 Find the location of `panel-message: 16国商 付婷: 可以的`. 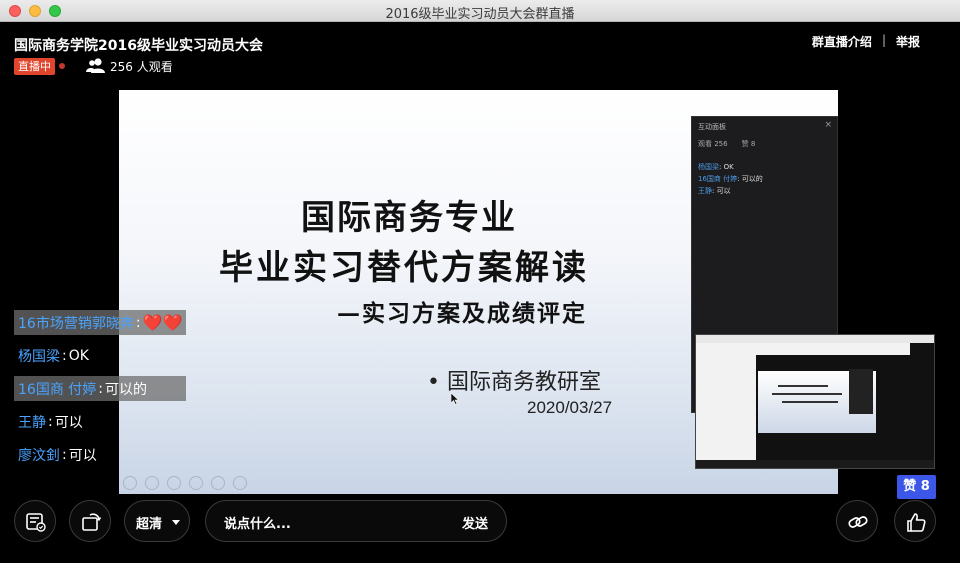

panel-message: 16国商 付婷: 可以的 is located at coordinates (730, 179).